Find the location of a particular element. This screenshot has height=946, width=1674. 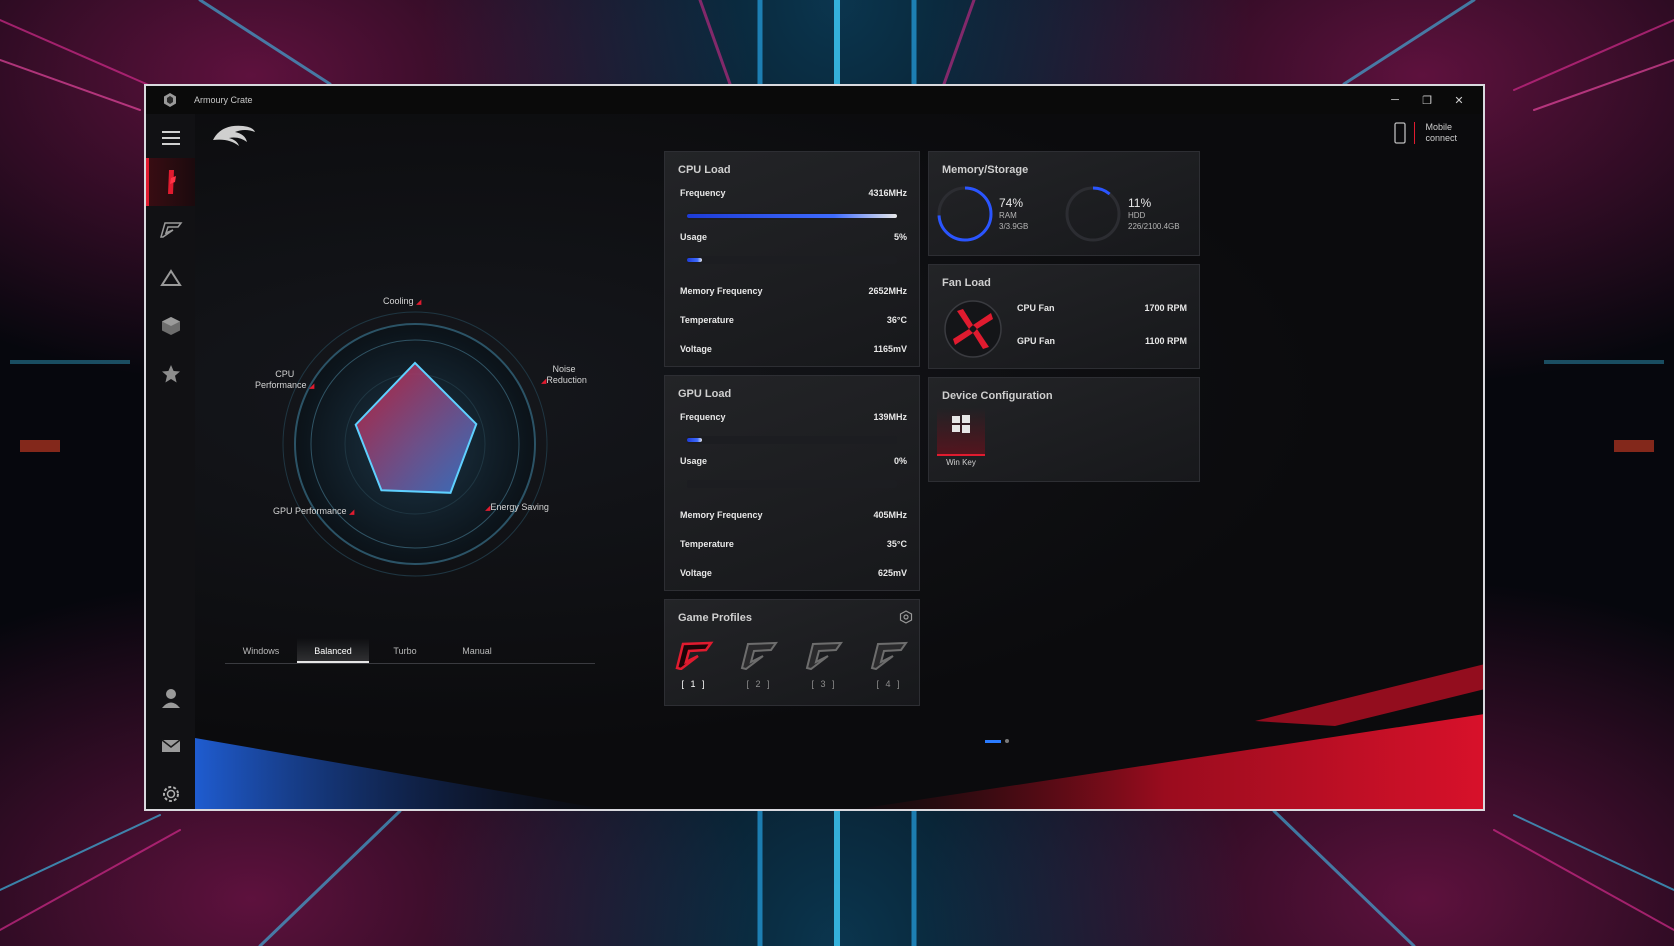

sidebar-item-library is located at coordinates (170, 326).